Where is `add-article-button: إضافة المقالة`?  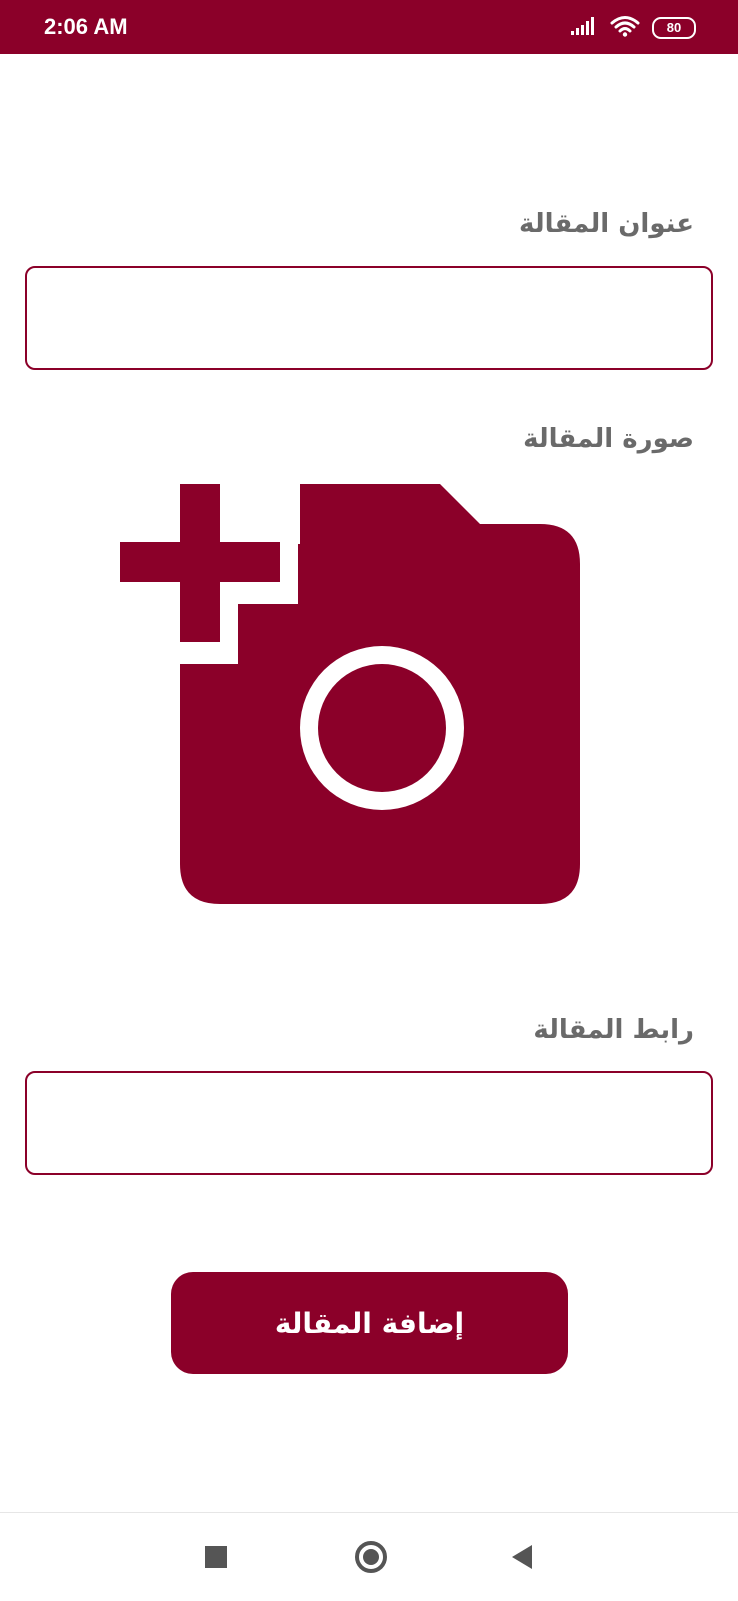
add-article-button: إضافة المقالة is located at coordinates (369, 1323).